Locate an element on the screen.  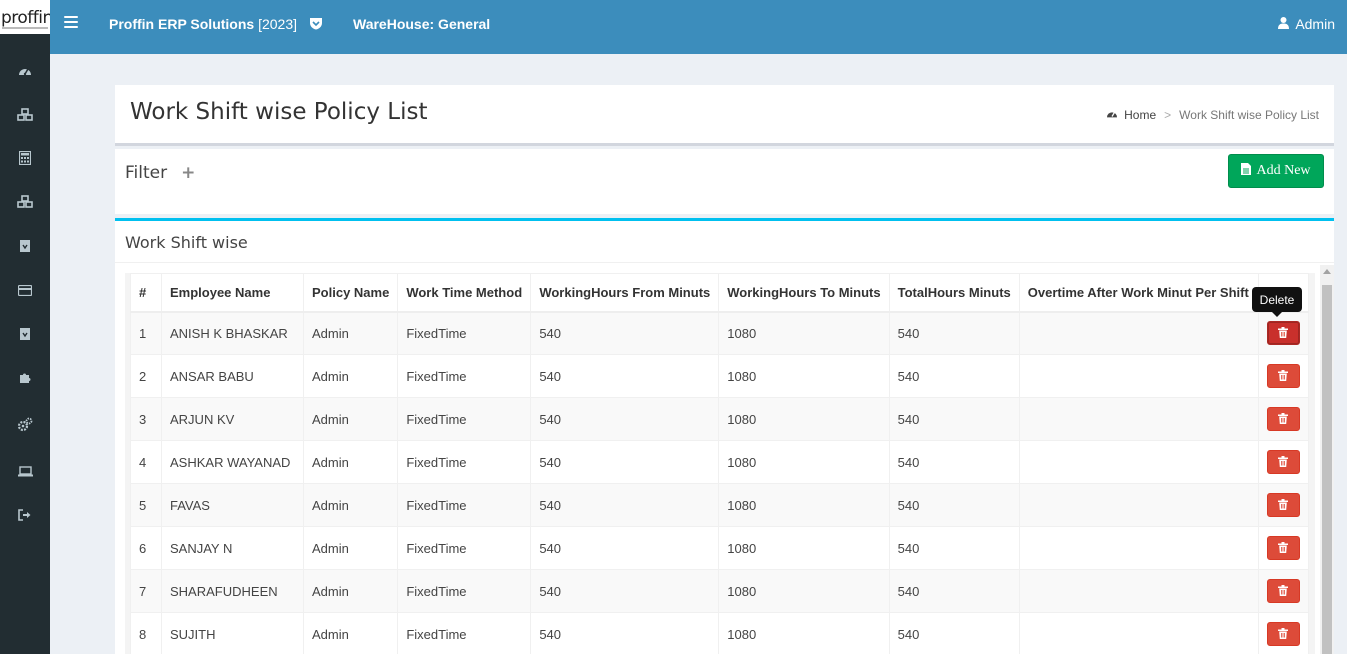
add-new-label: Add New is located at coordinates (1283, 170).